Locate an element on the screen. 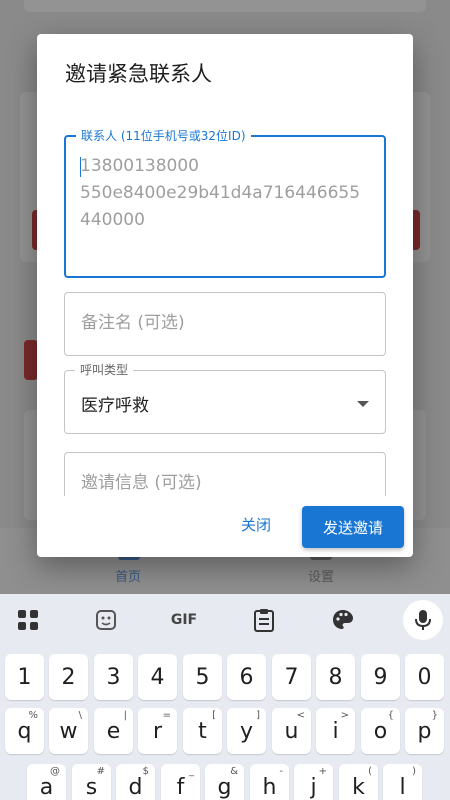 The width and height of the screenshot is (450, 800). key-6: 6 is located at coordinates (246, 677).